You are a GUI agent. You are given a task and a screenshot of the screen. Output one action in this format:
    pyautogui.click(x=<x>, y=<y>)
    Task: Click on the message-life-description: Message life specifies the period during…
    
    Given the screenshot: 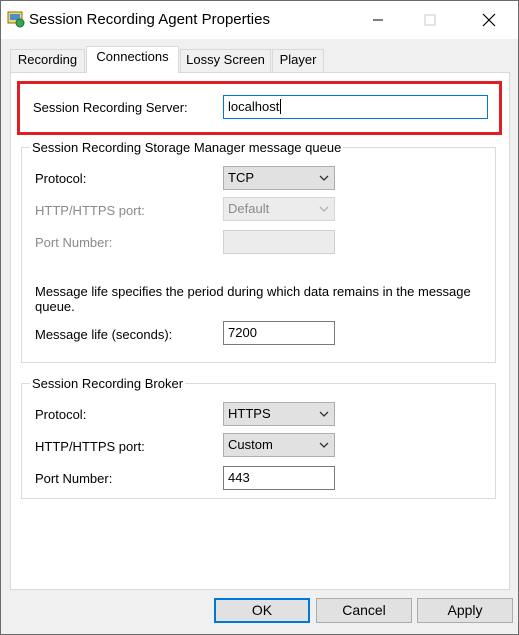 What is the action you would take?
    pyautogui.click(x=253, y=299)
    